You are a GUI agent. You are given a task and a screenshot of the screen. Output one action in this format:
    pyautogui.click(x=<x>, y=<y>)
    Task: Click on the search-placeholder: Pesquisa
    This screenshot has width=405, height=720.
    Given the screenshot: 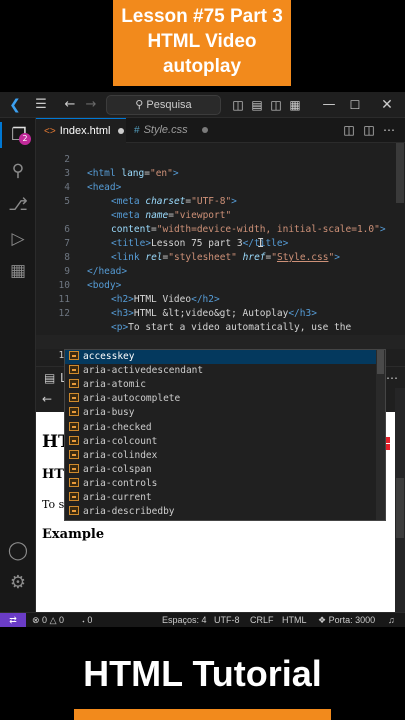 What is the action you would take?
    pyautogui.click(x=169, y=105)
    